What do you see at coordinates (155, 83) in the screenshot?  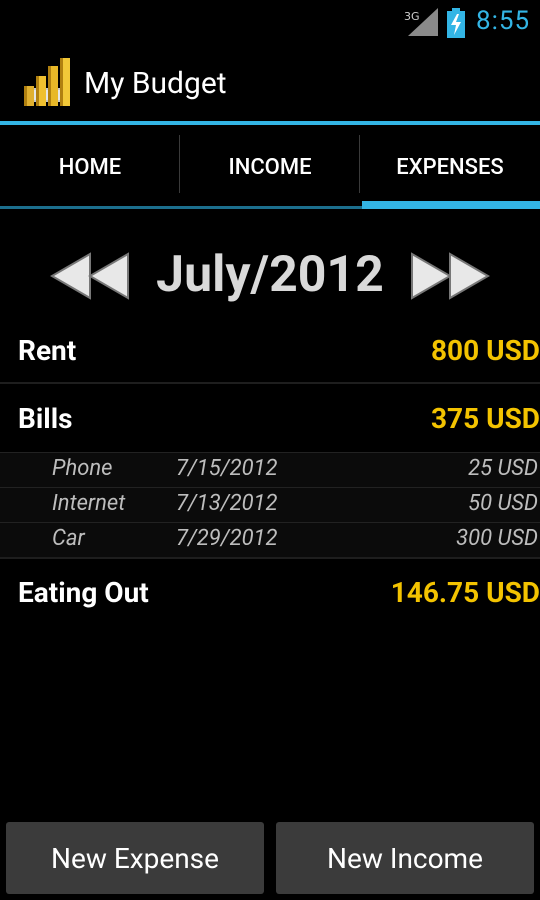 I see `app-title: My Budget` at bounding box center [155, 83].